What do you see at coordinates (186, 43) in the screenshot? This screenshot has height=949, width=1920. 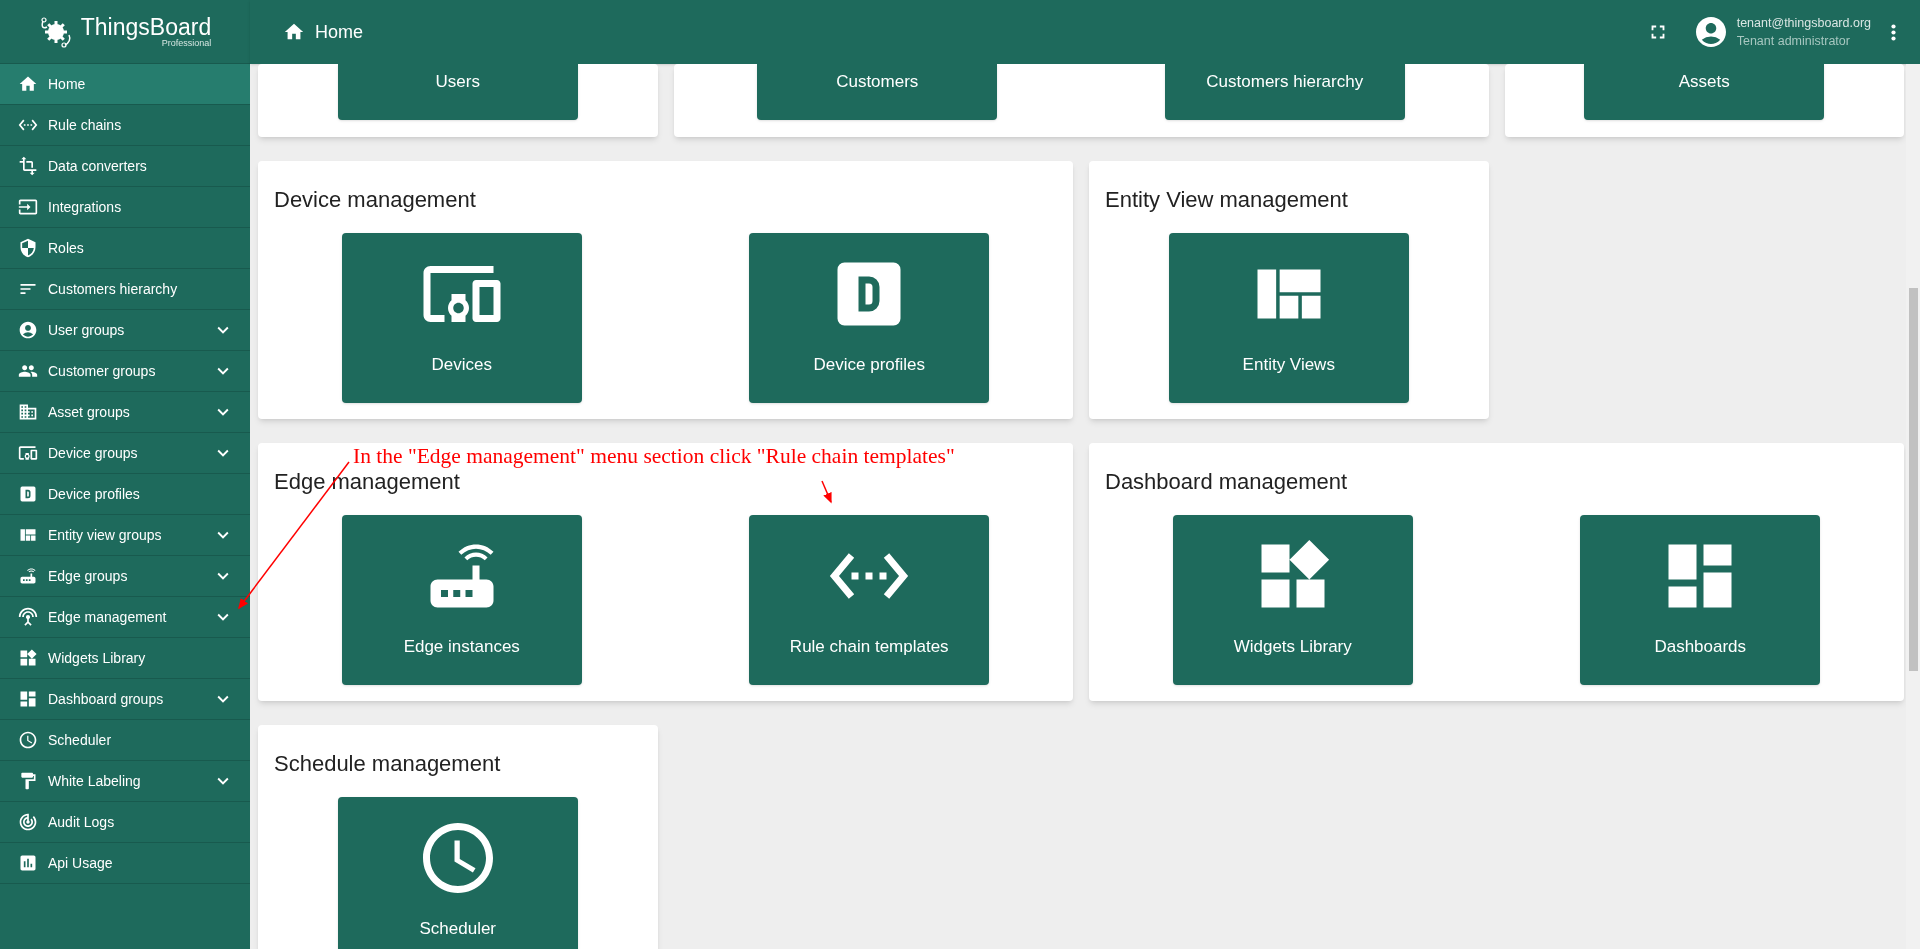 I see `brand-edition: Professional` at bounding box center [186, 43].